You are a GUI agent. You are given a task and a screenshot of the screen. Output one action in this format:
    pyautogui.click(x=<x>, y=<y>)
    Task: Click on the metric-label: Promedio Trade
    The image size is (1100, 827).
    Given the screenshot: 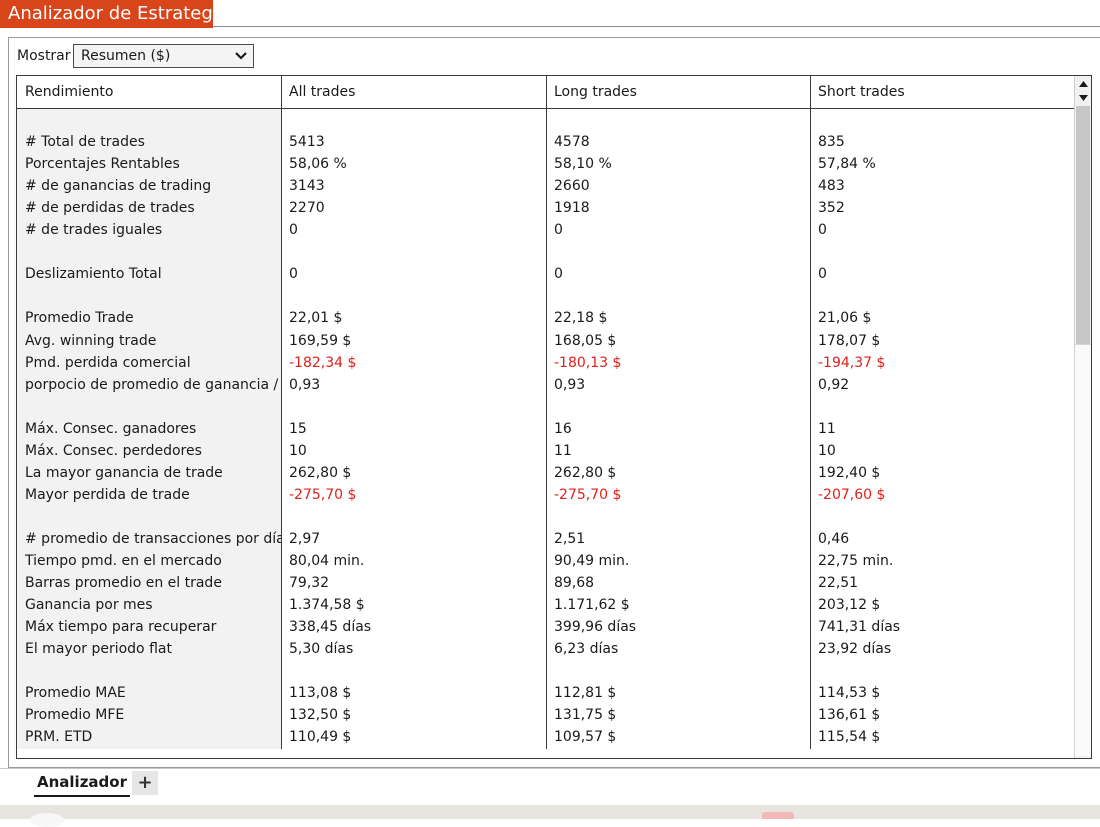 What is the action you would take?
    pyautogui.click(x=79, y=318)
    